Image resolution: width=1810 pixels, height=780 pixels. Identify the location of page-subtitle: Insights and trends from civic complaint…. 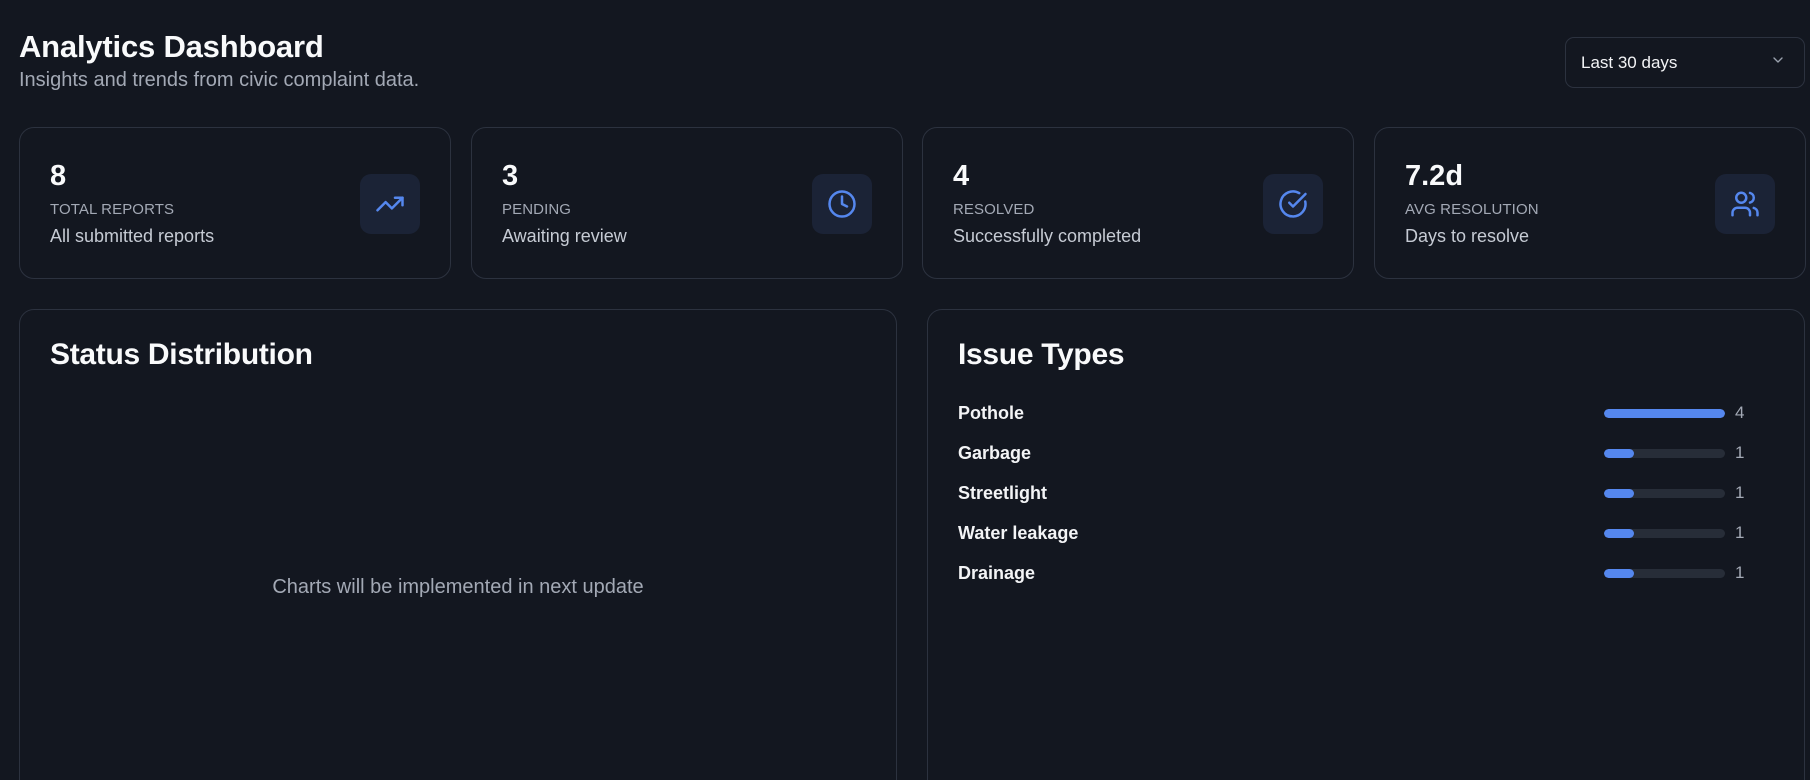
(219, 80).